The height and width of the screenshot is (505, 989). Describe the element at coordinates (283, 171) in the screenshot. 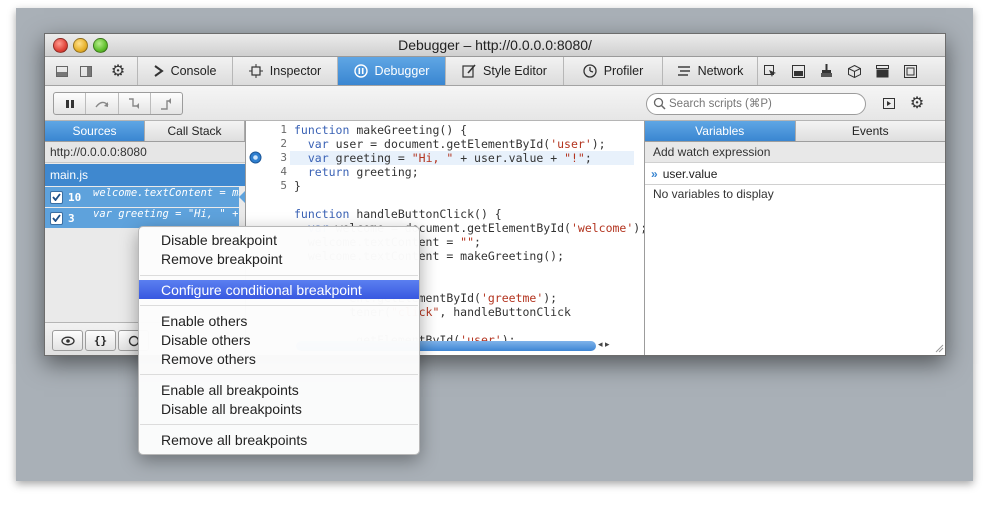

I see `line-number: 4` at that location.